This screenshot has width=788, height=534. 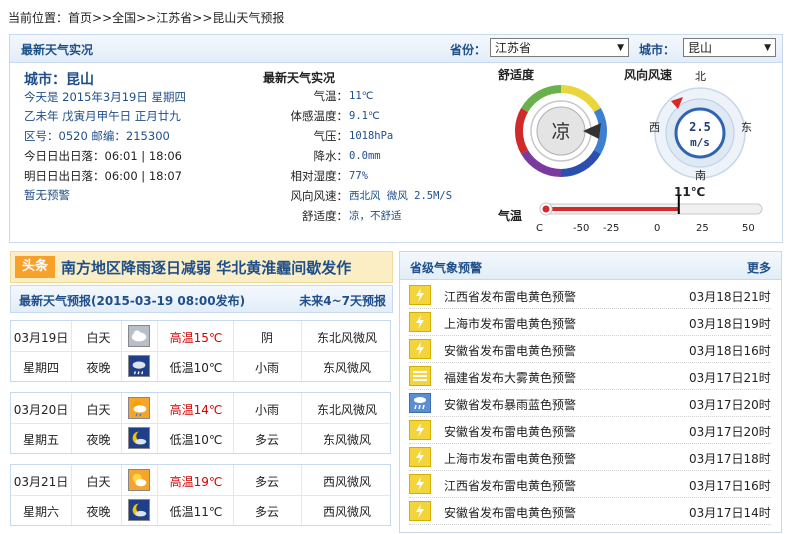 I want to click on rain-day-icon, so click(x=139, y=408).